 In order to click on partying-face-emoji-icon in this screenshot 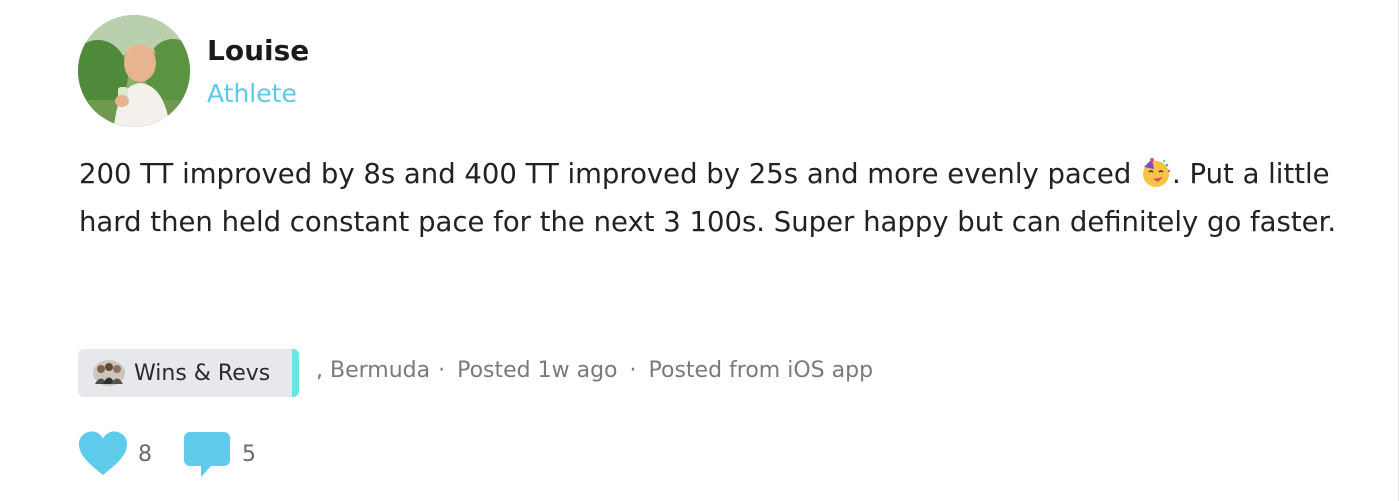, I will do `click(1156, 172)`.